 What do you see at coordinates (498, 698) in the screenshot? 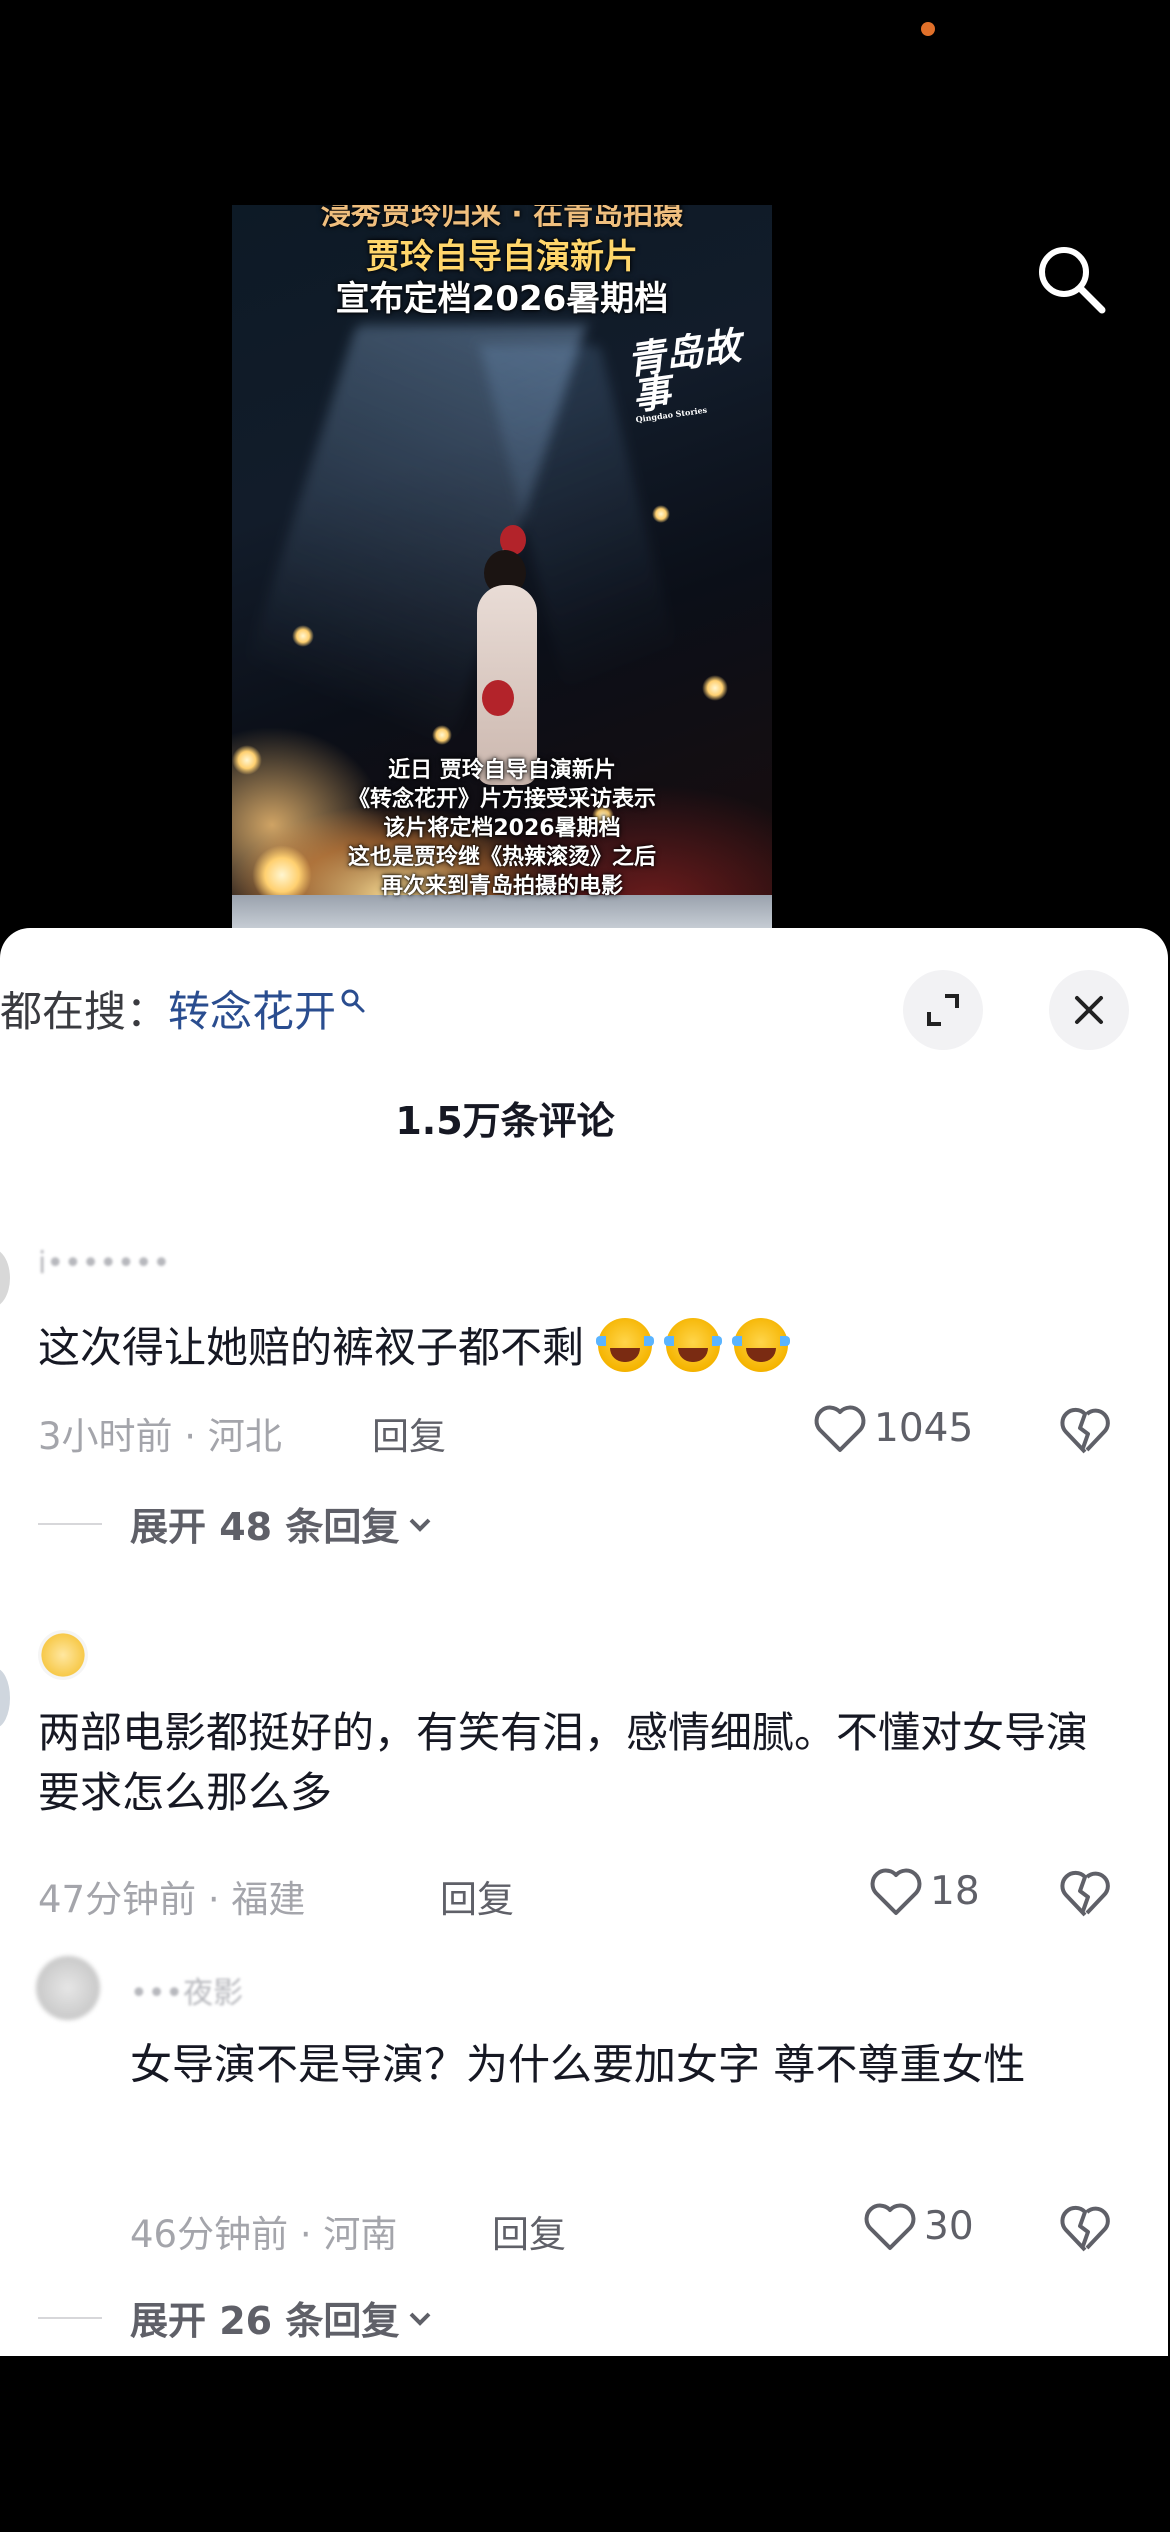
I see `boxing-glove` at bounding box center [498, 698].